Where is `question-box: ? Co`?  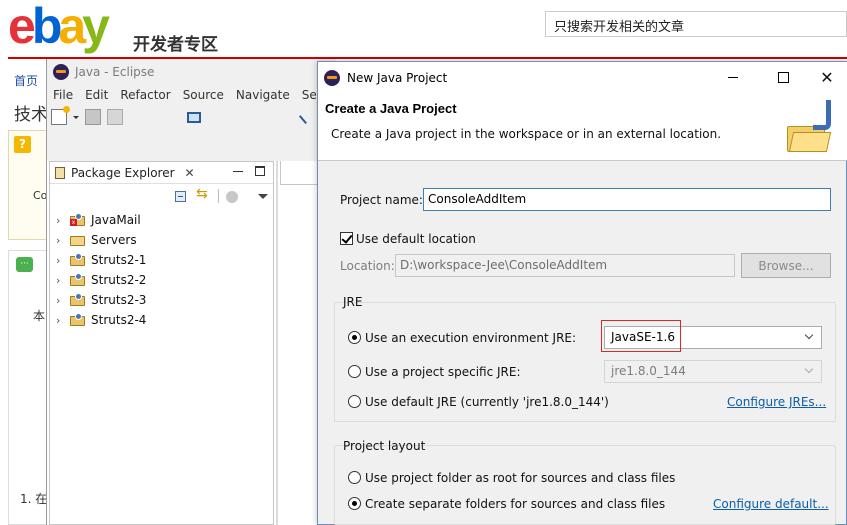
question-box: ? Co is located at coordinates (28, 185).